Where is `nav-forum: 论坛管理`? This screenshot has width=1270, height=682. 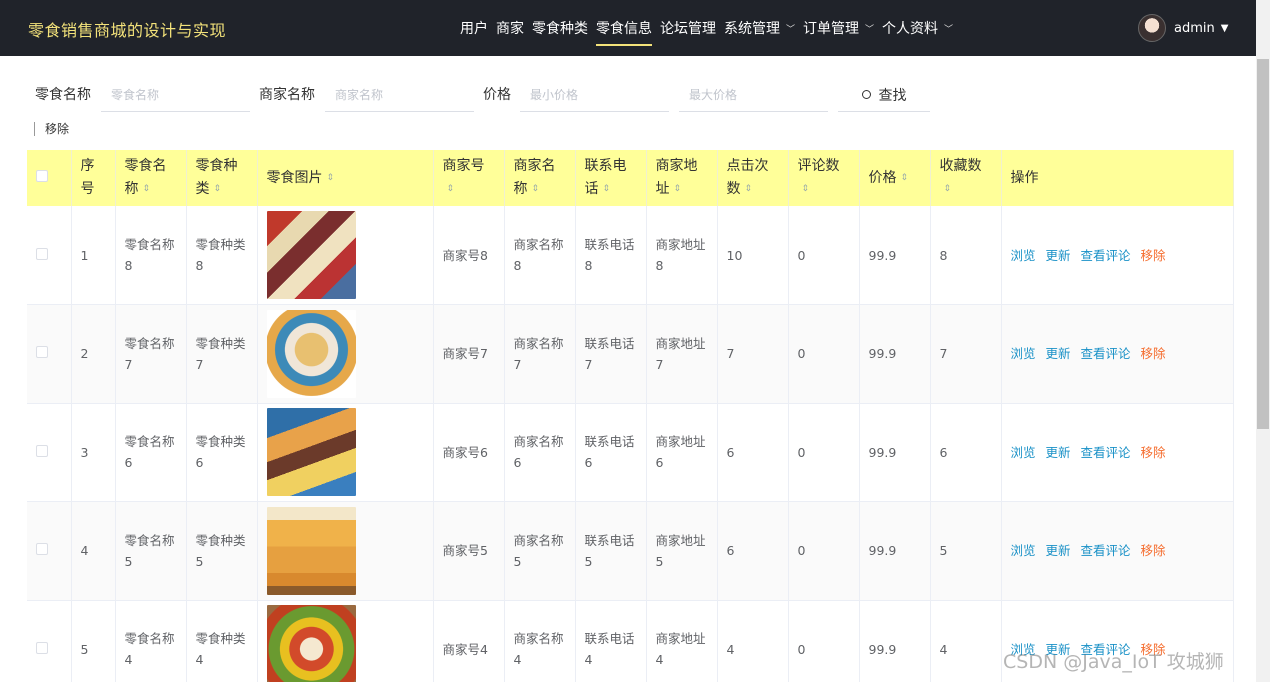
nav-forum: 论坛管理 is located at coordinates (688, 28).